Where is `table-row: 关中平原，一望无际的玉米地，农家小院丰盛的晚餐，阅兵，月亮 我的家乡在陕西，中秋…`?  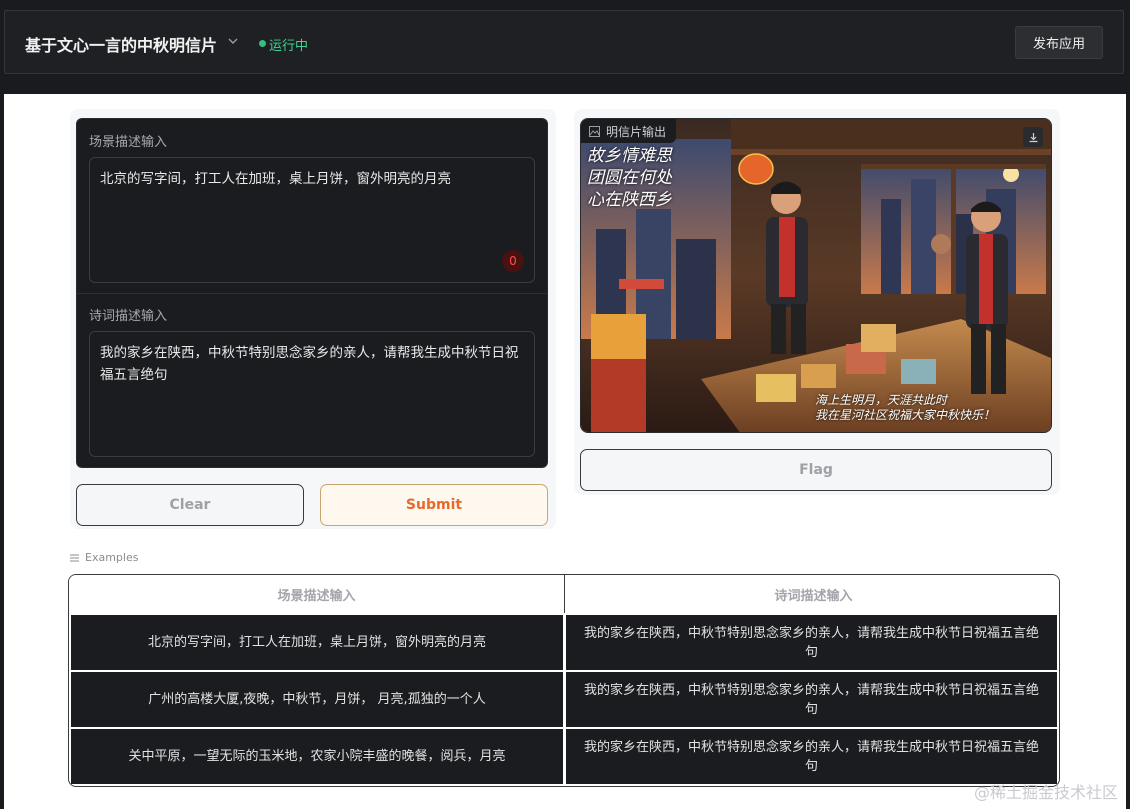
table-row: 关中平原，一望无际的玉米地，农家小院丰盛的晚餐，阅兵，月亮 我的家乡在陕西，中秋… is located at coordinates (564, 756).